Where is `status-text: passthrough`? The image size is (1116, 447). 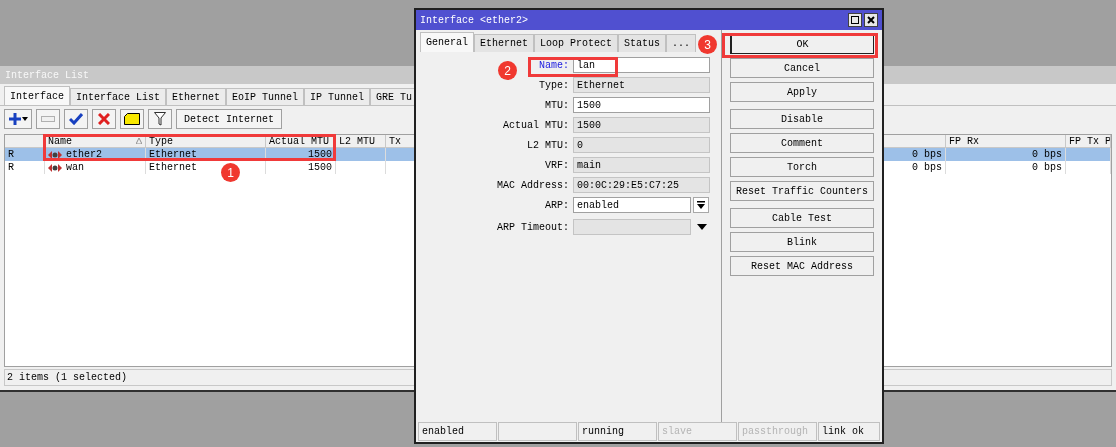
status-text: passthrough is located at coordinates (775, 432).